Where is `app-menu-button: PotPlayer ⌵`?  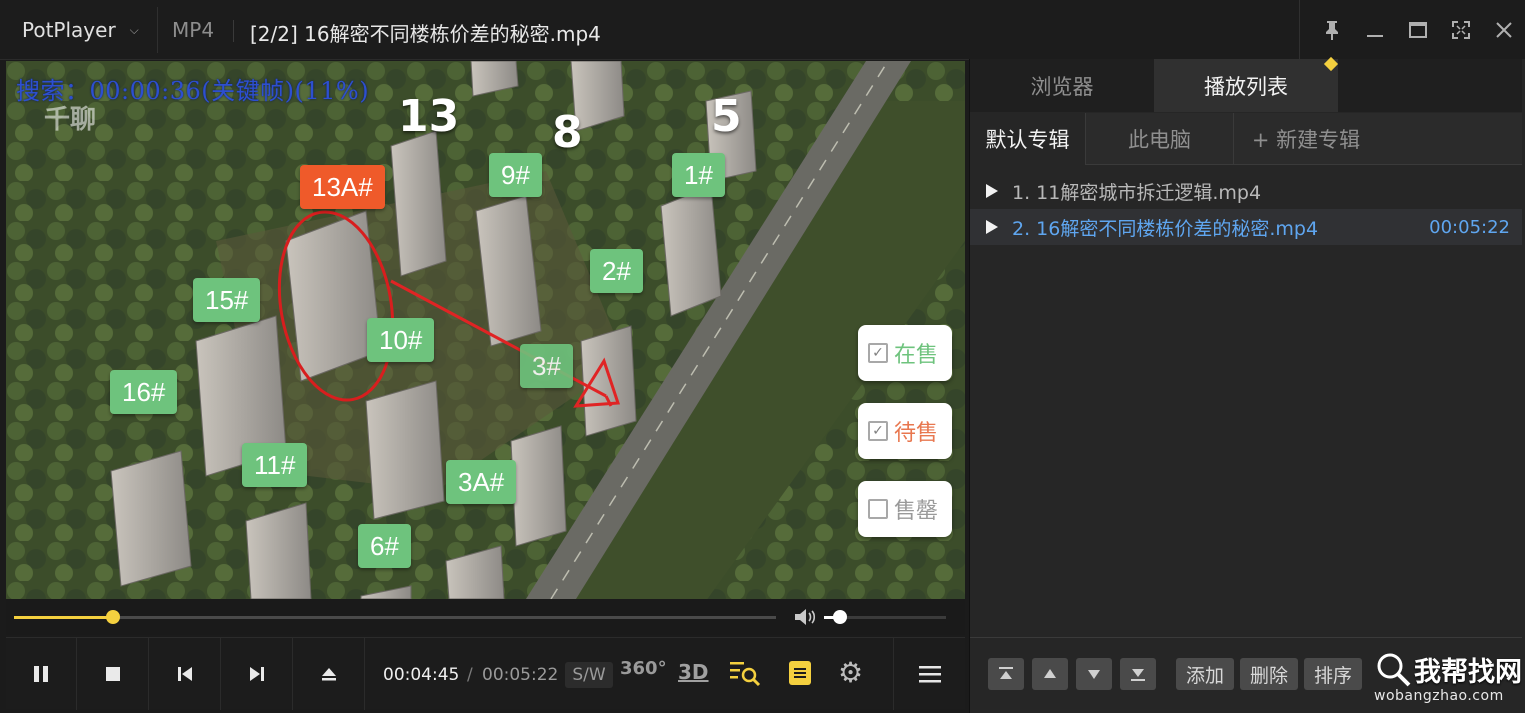
app-menu-button: PotPlayer ⌵ is located at coordinates (82, 30).